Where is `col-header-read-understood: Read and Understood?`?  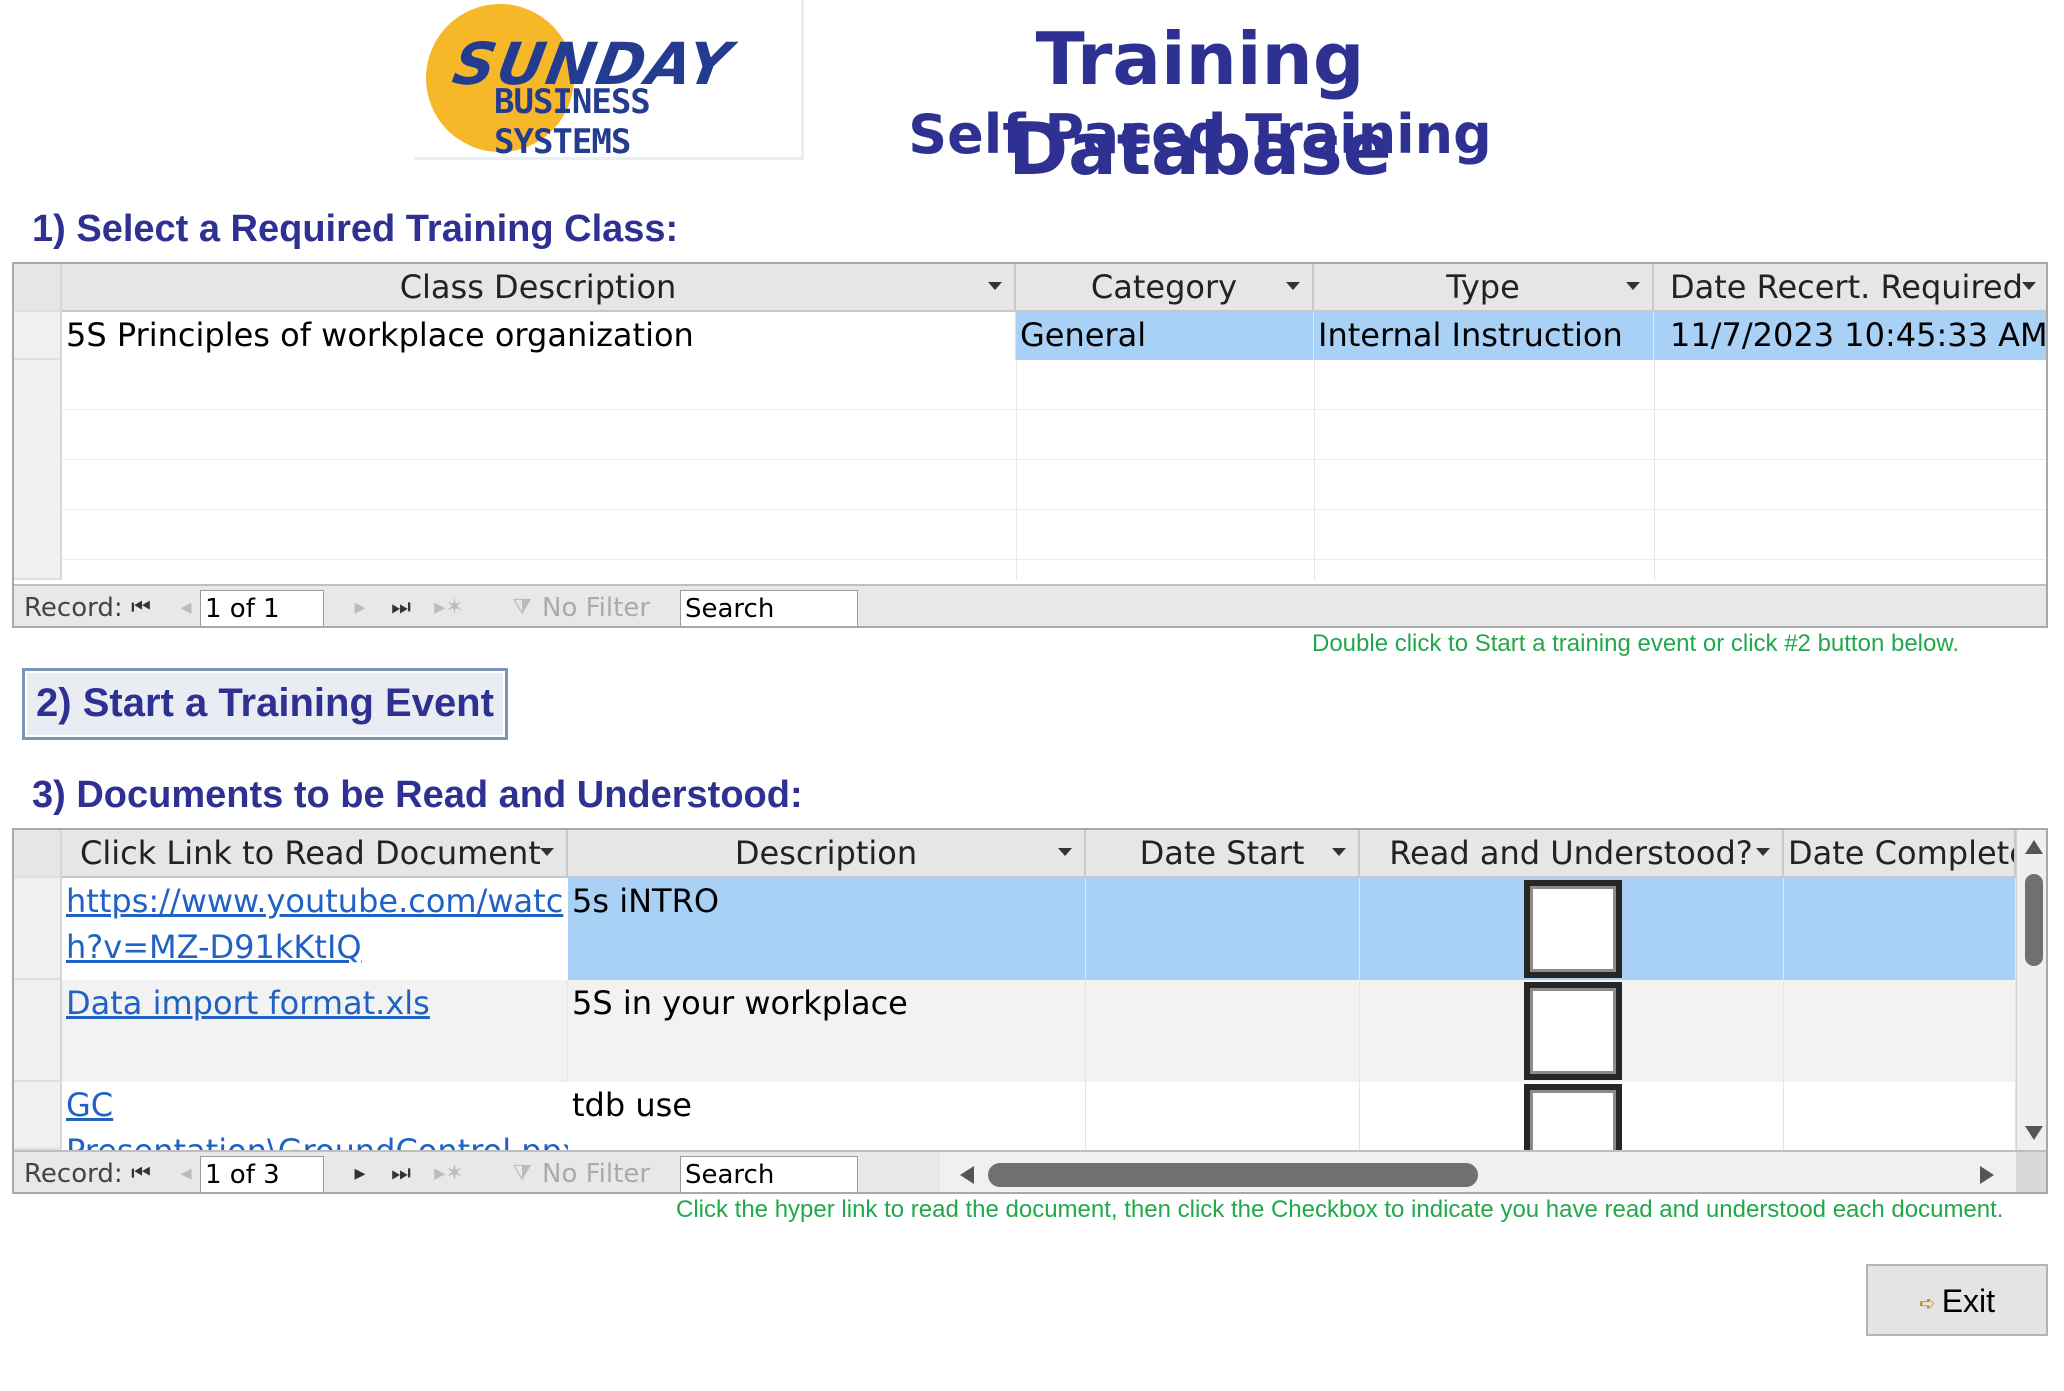 col-header-read-understood: Read and Understood? is located at coordinates (1572, 854).